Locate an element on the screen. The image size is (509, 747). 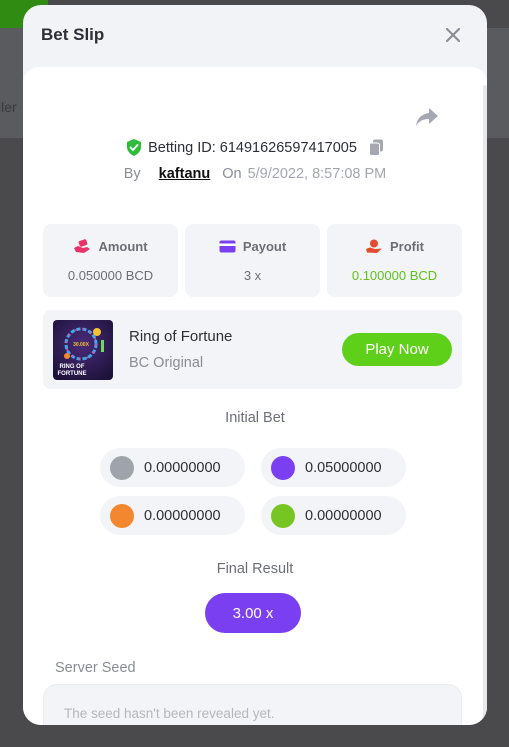
final-result-label: Final Result is located at coordinates (255, 569).